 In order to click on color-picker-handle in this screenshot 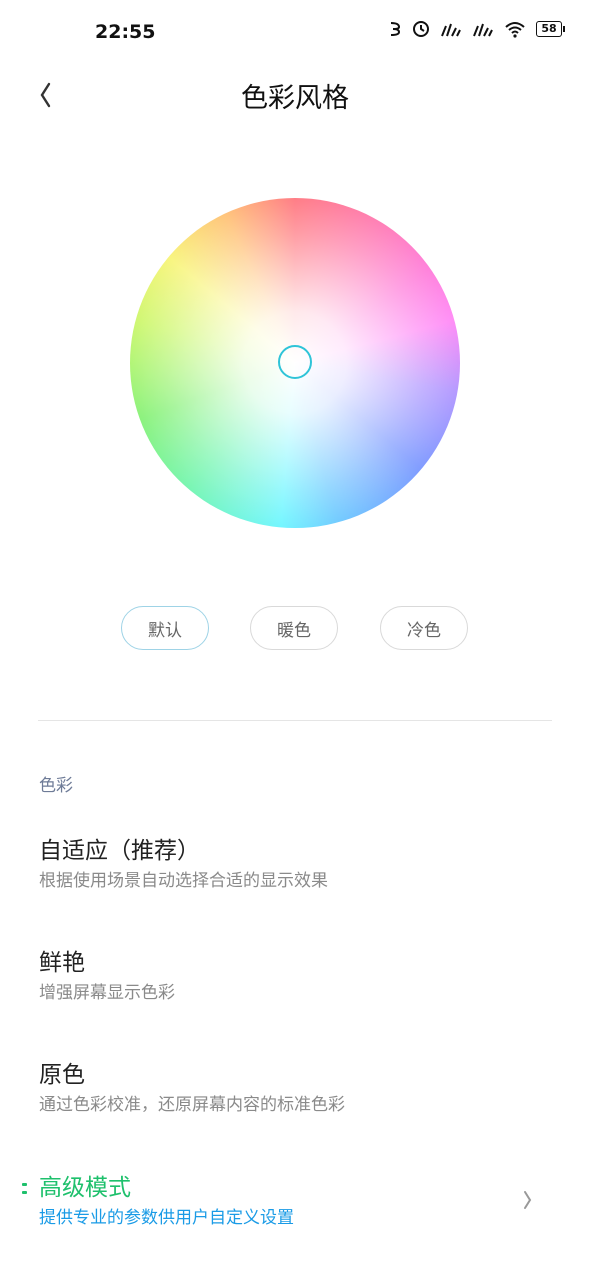, I will do `click(295, 362)`.